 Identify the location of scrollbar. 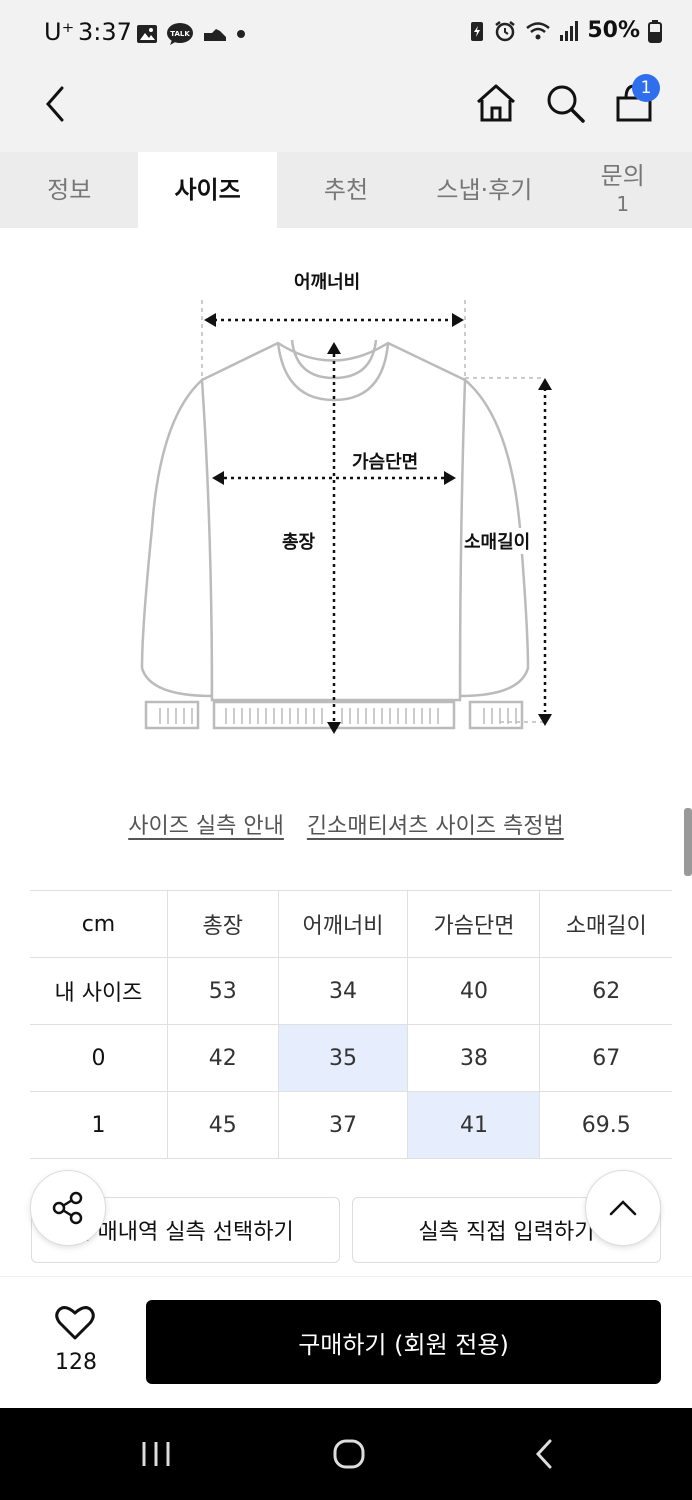
(688, 842).